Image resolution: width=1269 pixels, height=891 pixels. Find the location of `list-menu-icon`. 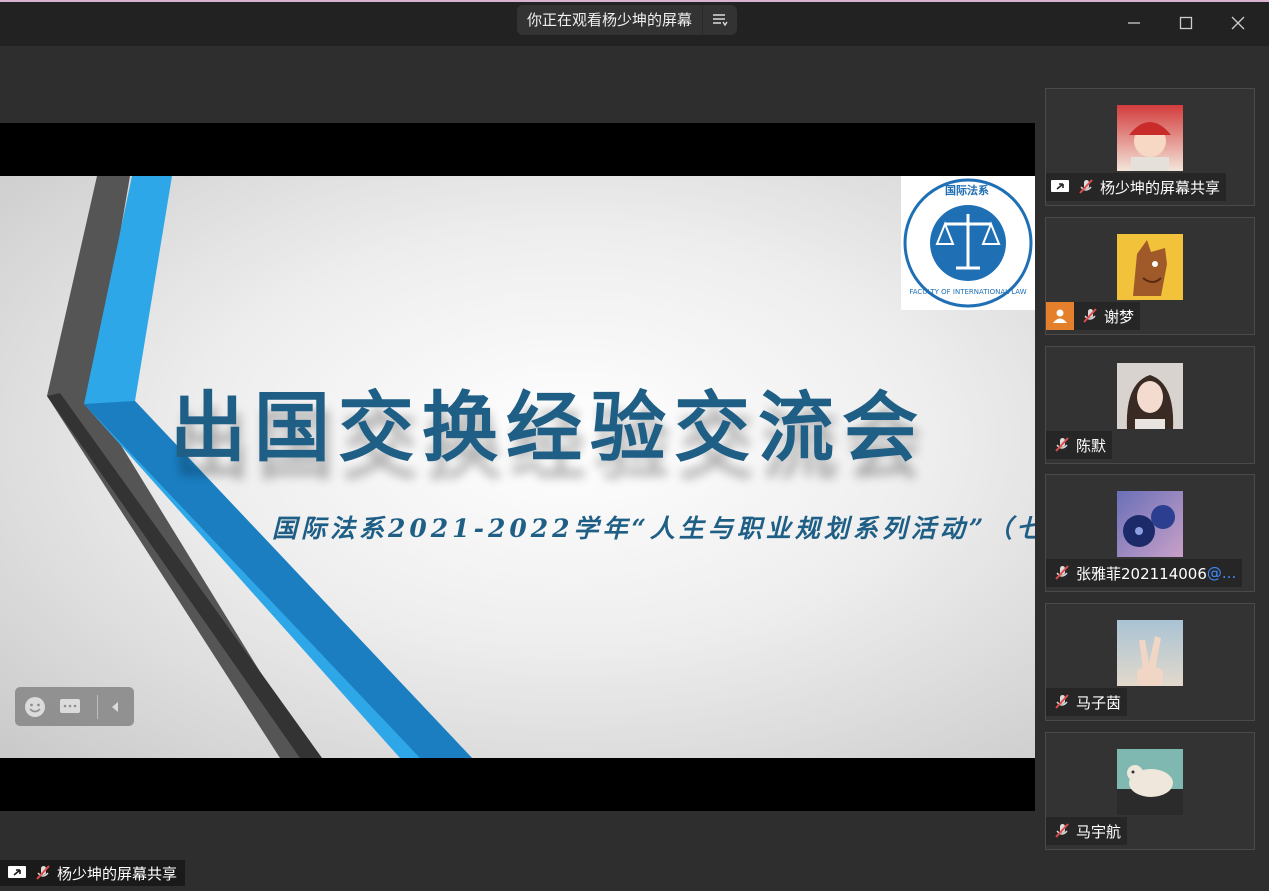

list-menu-icon is located at coordinates (720, 20).